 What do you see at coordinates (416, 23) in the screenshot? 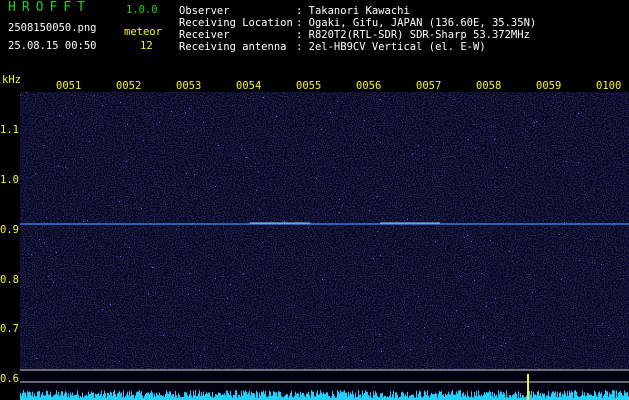
I see `station-value-location: : Ogaki, Gifu, JAPAN (136.60E, 35.35N)` at bounding box center [416, 23].